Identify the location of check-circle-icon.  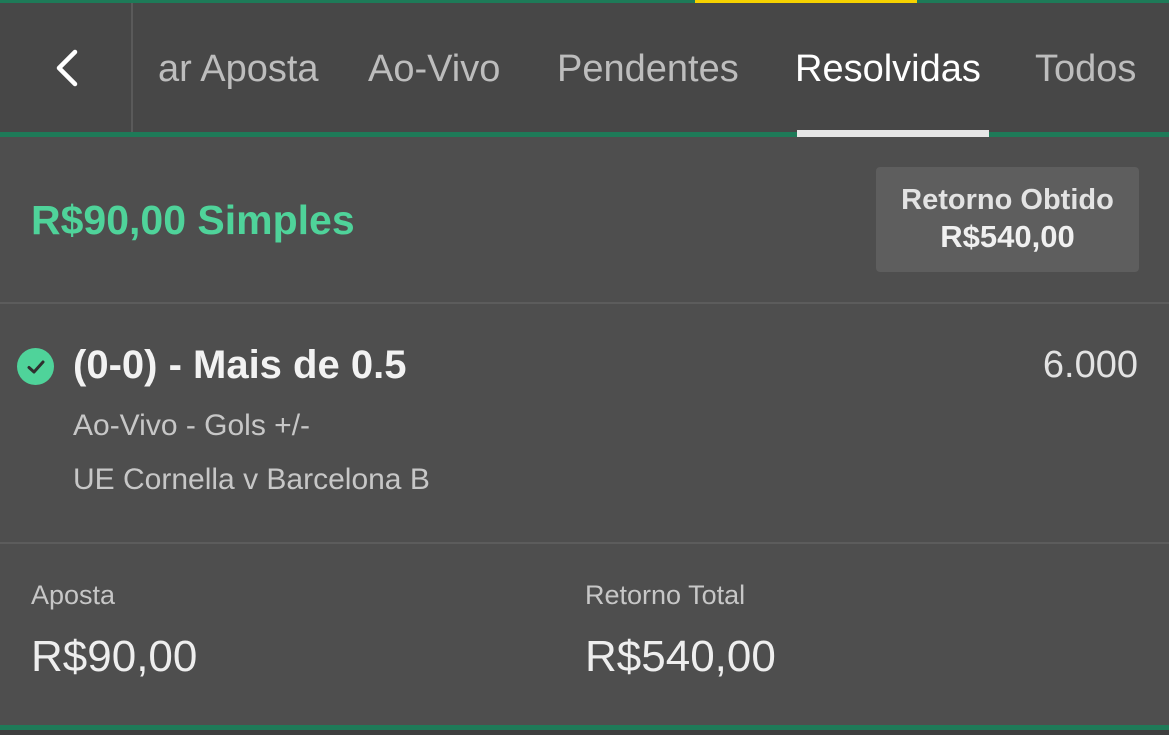
(35, 366).